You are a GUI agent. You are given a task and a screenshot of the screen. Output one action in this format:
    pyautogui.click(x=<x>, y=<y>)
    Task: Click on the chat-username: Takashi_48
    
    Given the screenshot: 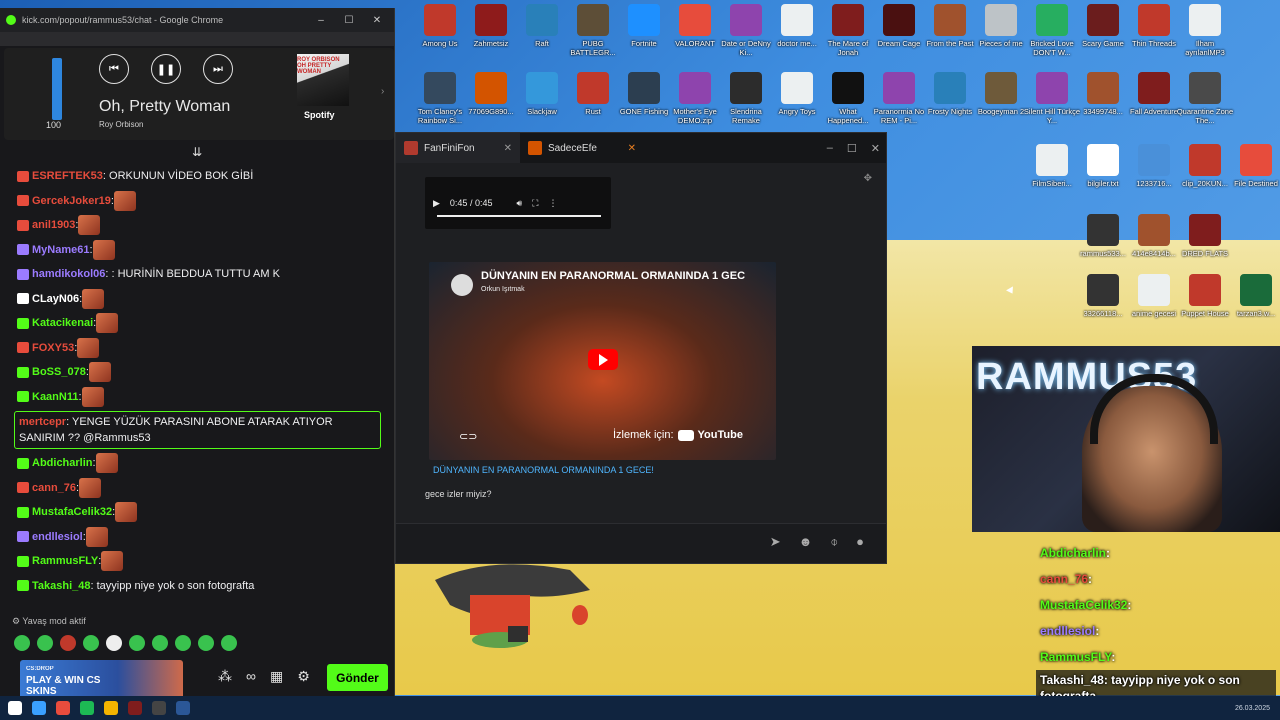 What is the action you would take?
    pyautogui.click(x=61, y=586)
    